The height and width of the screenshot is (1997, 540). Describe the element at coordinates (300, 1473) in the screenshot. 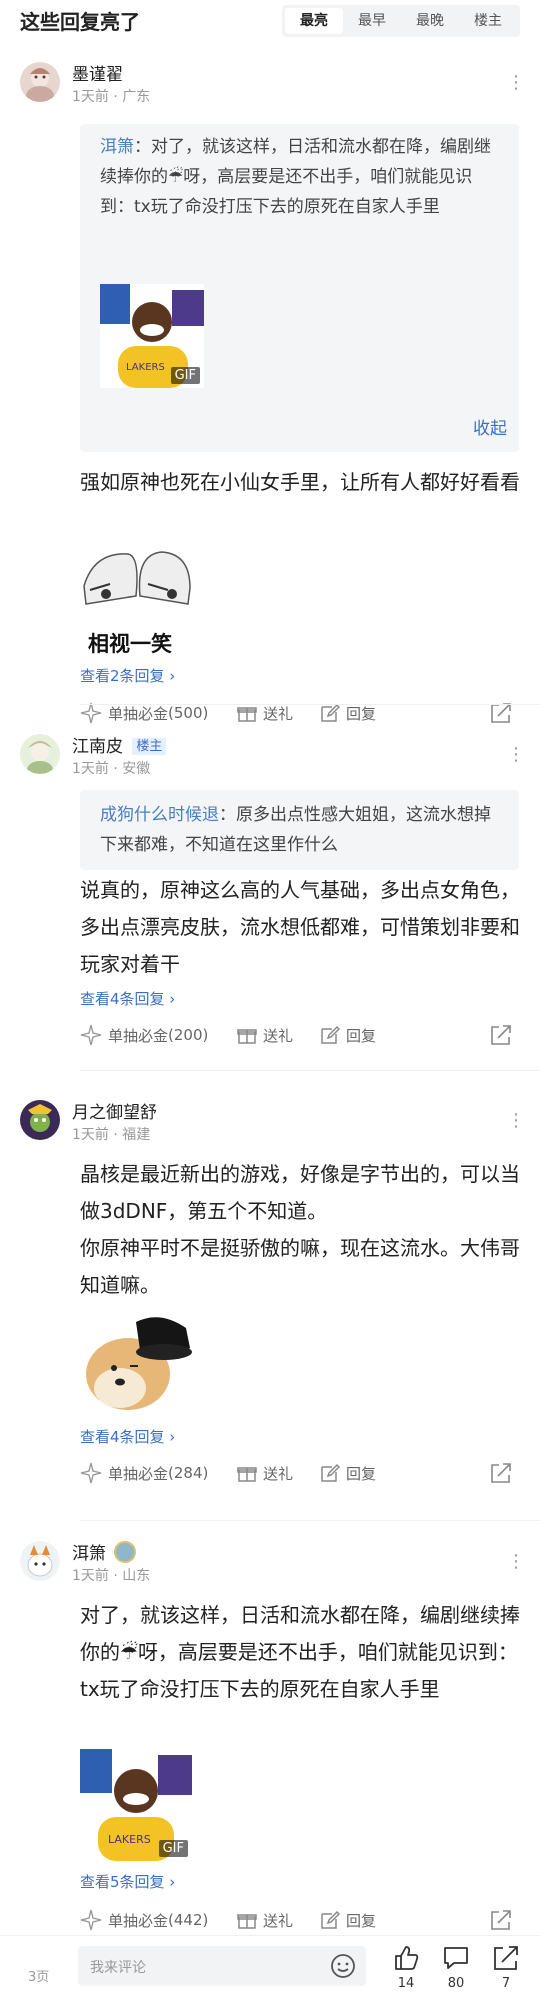

I see `comment-actions: 单抽必金 (284) 送礼 回复` at that location.